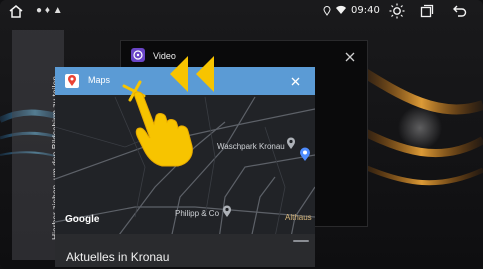 The width and height of the screenshot is (483, 269). Describe the element at coordinates (185, 250) in the screenshot. I see `bottom-sheet: Aktuelles in Kronau` at that location.